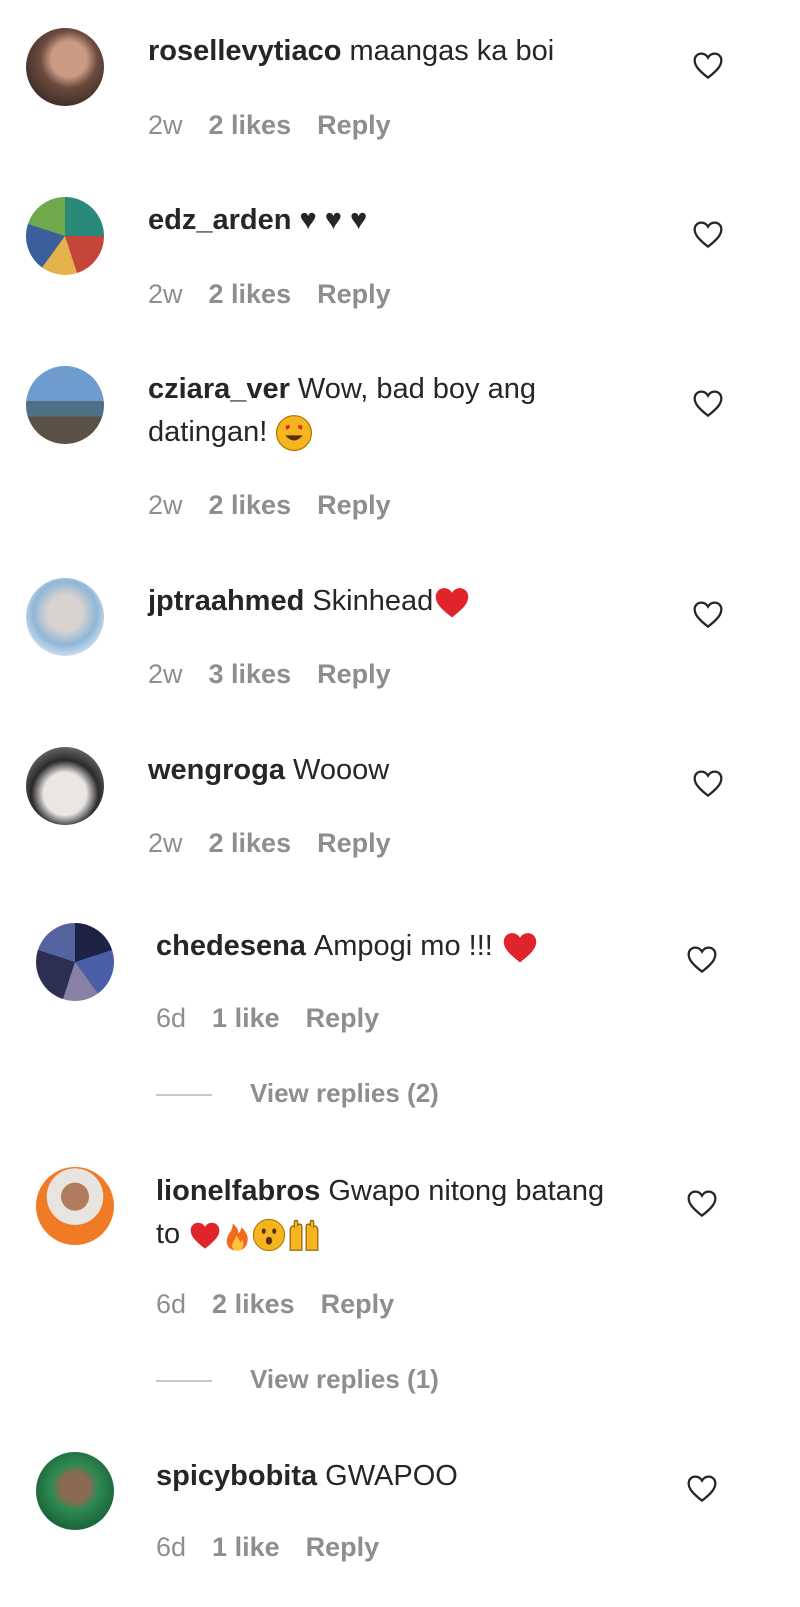 This screenshot has width=800, height=1607. What do you see at coordinates (237, 1237) in the screenshot?
I see `fire-emoji-icon` at bounding box center [237, 1237].